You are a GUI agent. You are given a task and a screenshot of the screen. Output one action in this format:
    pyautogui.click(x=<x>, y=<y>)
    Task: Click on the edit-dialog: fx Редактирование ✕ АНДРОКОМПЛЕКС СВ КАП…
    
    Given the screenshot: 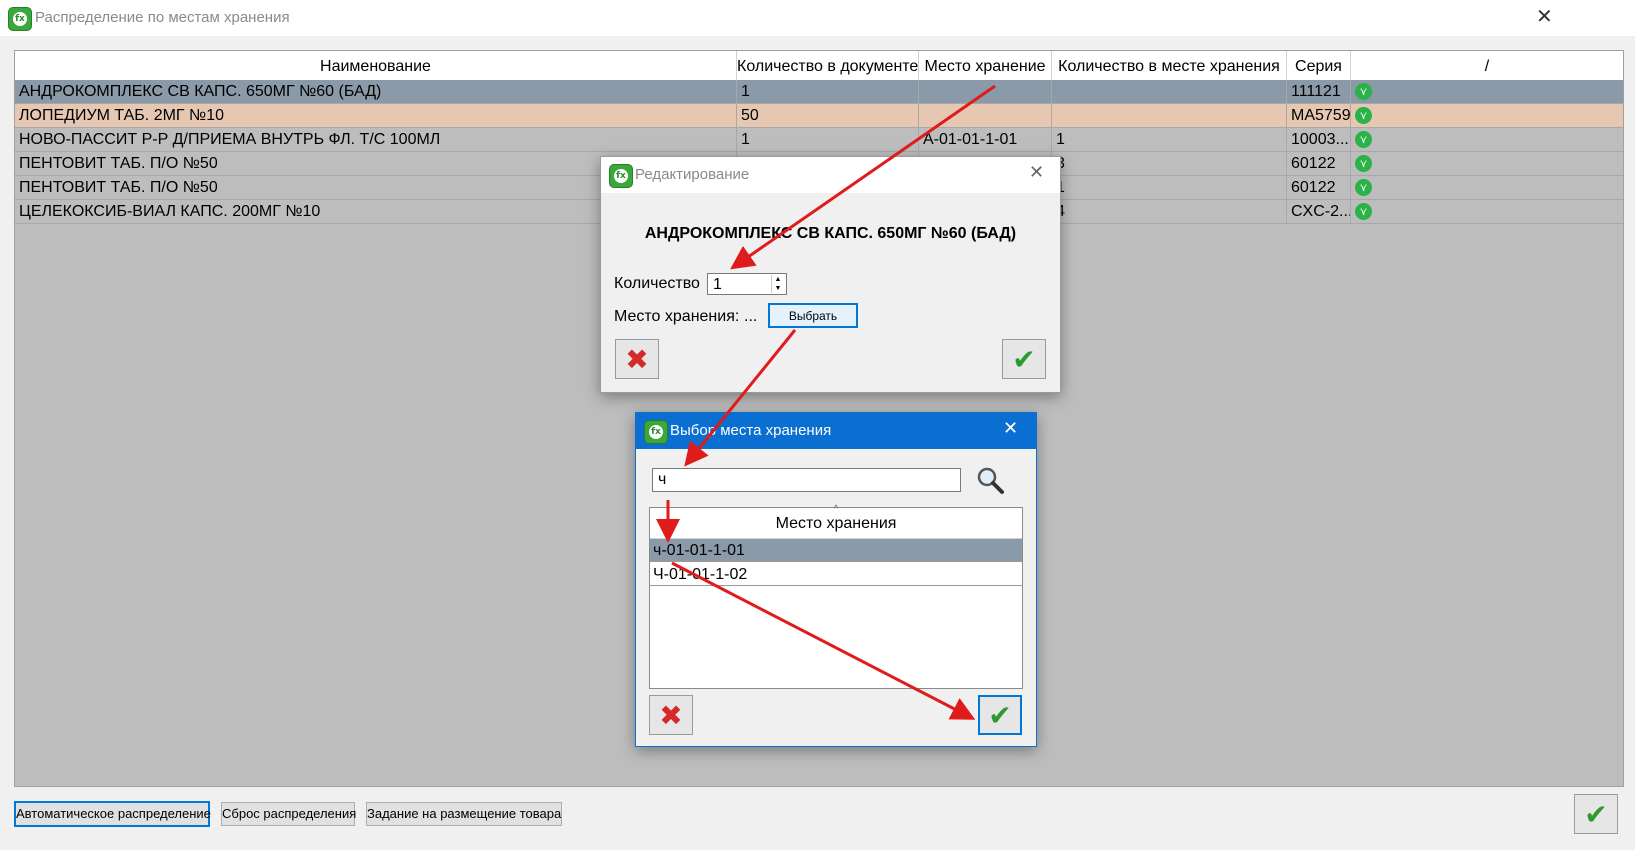 What is the action you would take?
    pyautogui.click(x=830, y=274)
    